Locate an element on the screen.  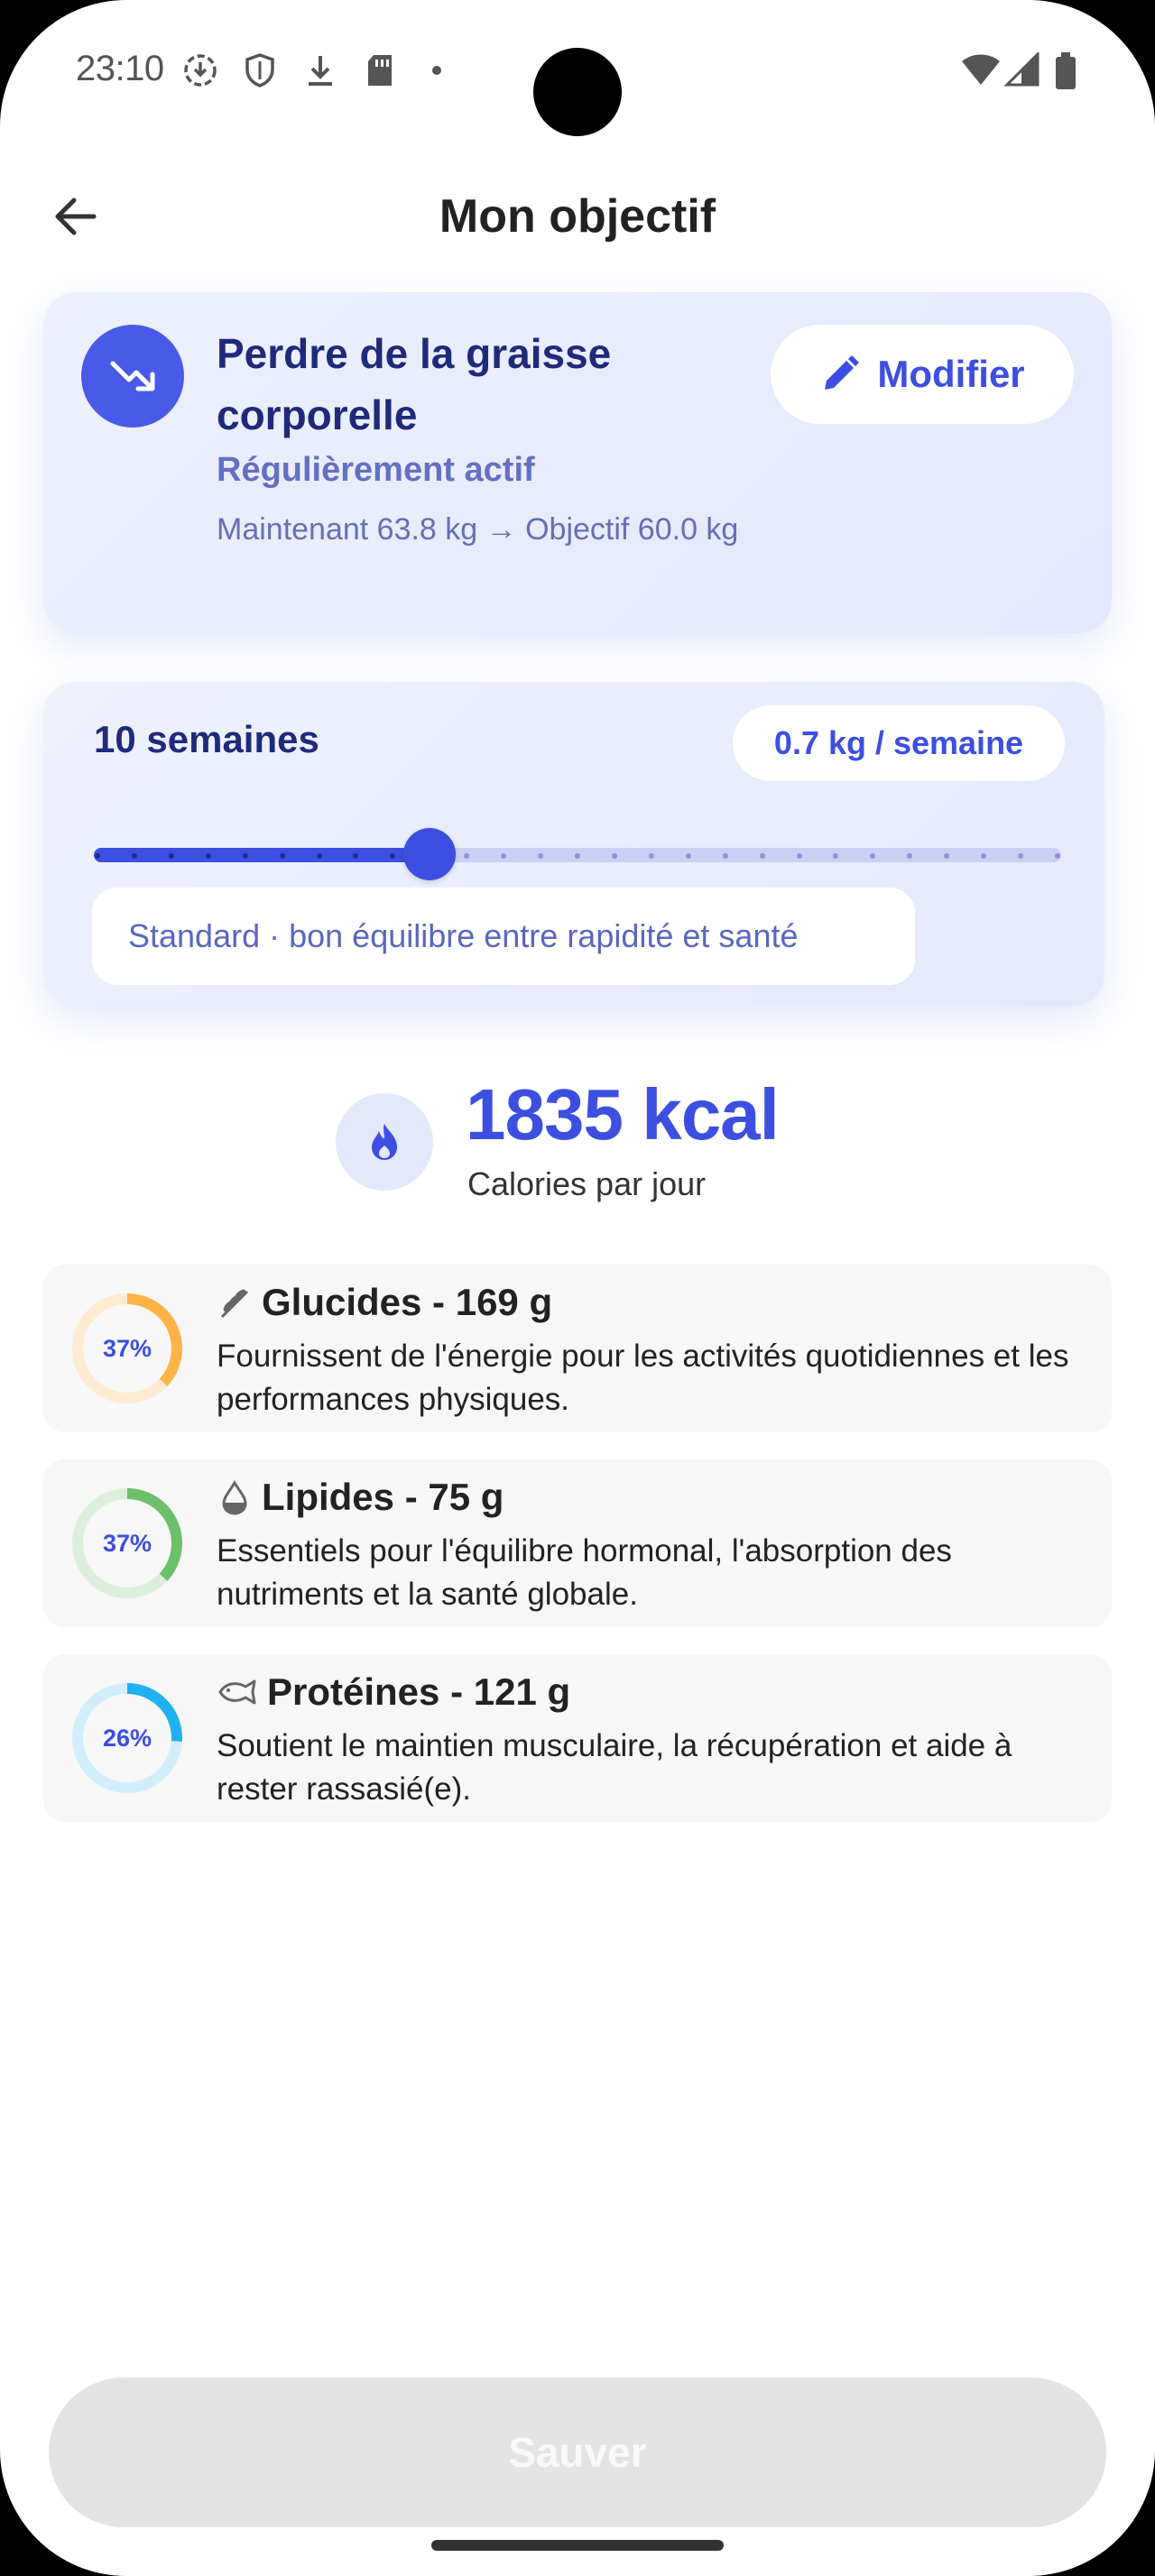
macro-percent: 26% is located at coordinates (127, 1738).